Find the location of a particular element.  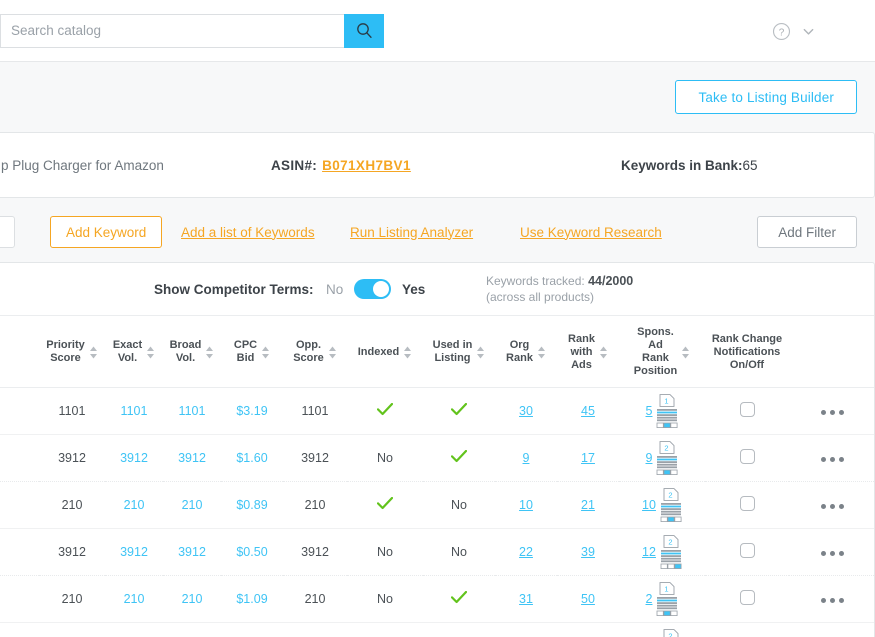

value-text: No is located at coordinates (459, 505).